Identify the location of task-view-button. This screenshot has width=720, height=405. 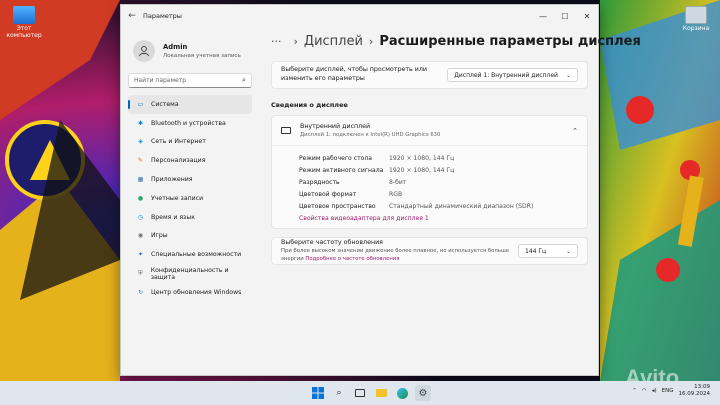
(360, 393).